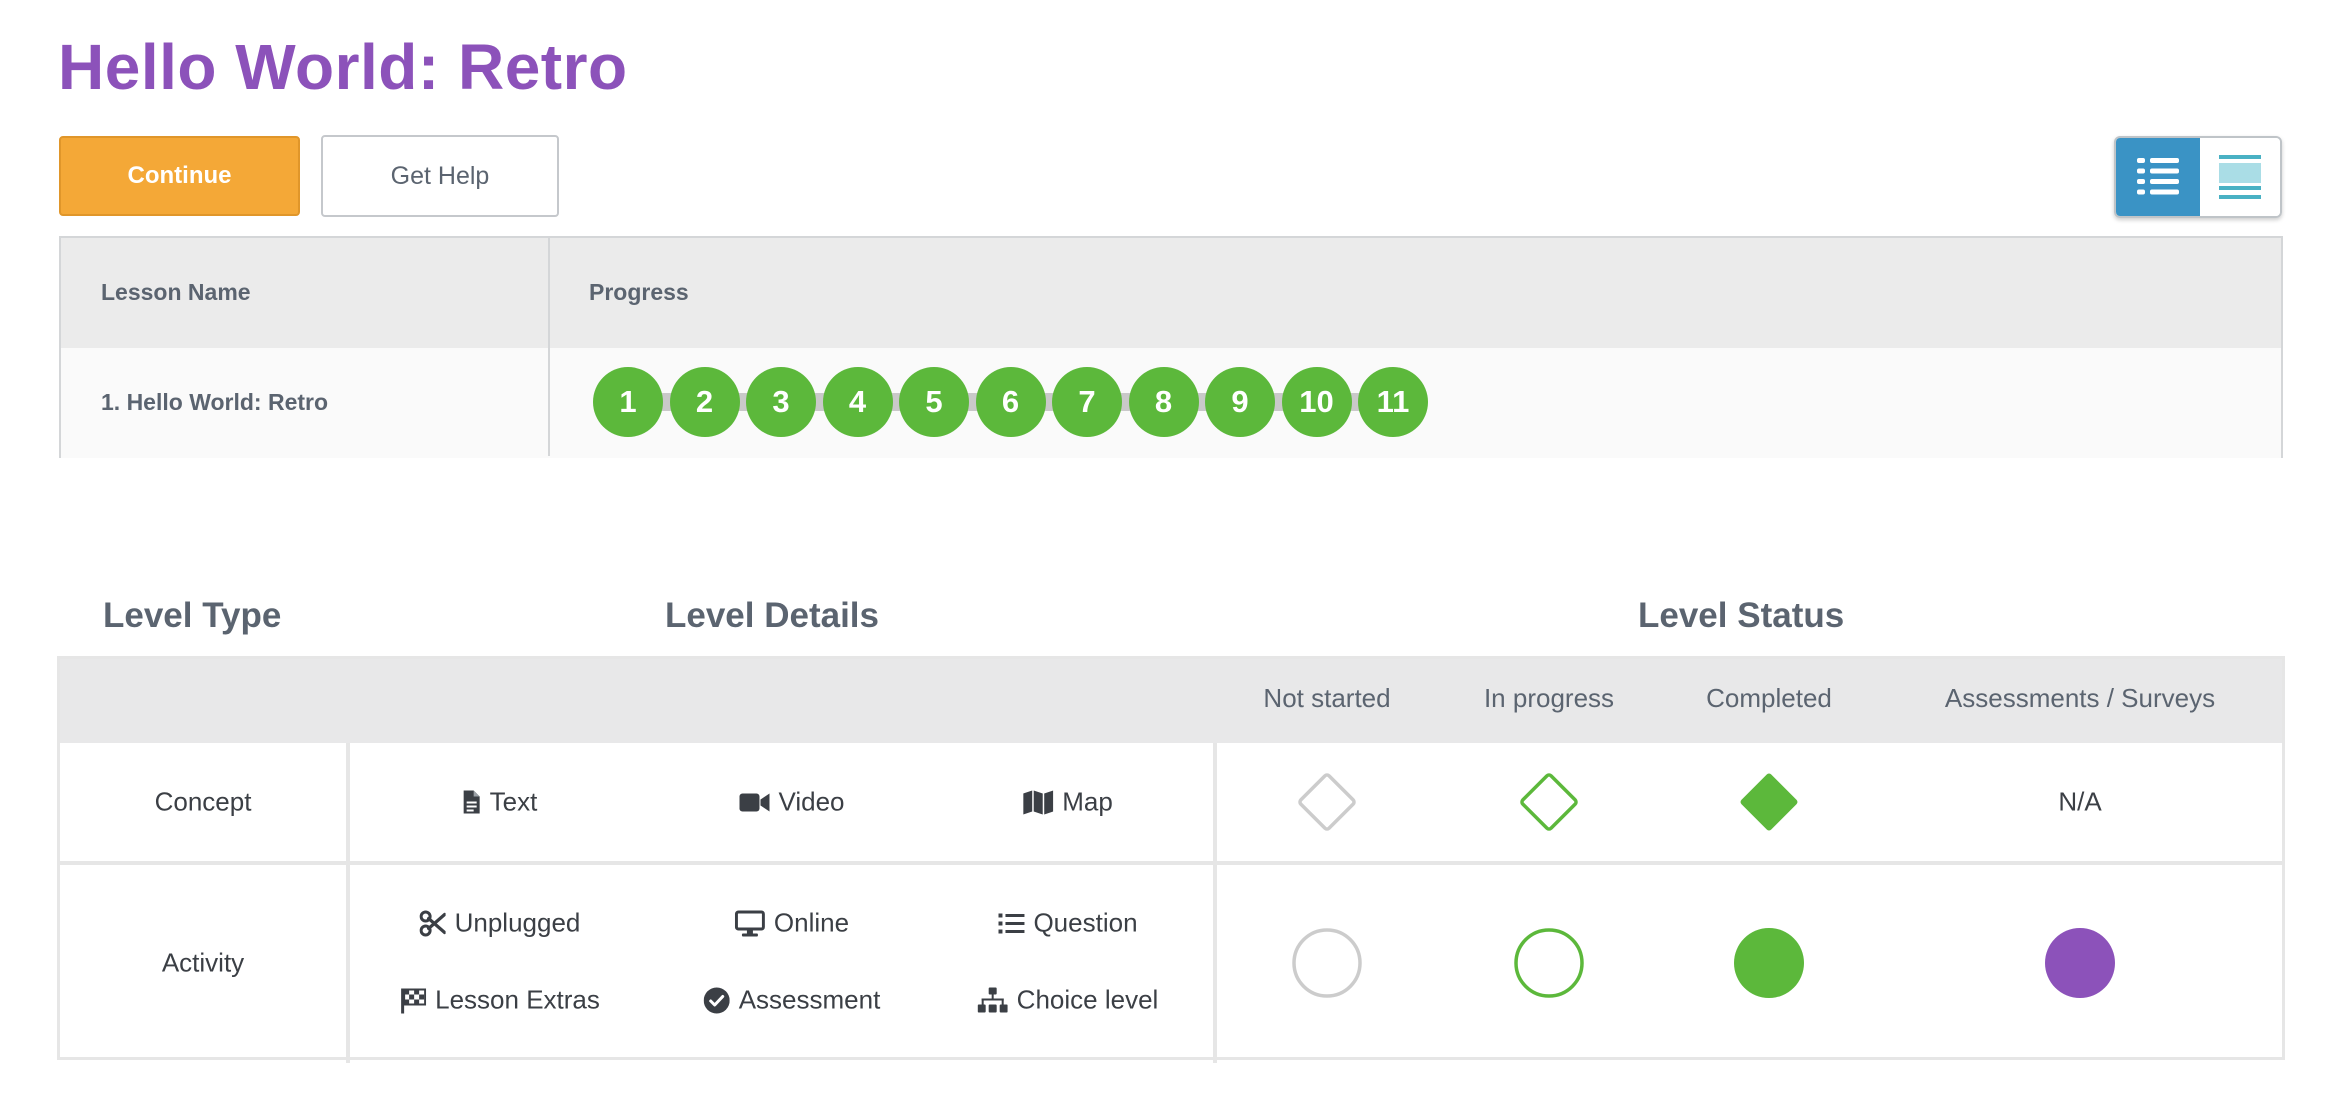 This screenshot has width=2334, height=1098. What do you see at coordinates (2080, 801) in the screenshot?
I see `concept-assessment-na: N/A` at bounding box center [2080, 801].